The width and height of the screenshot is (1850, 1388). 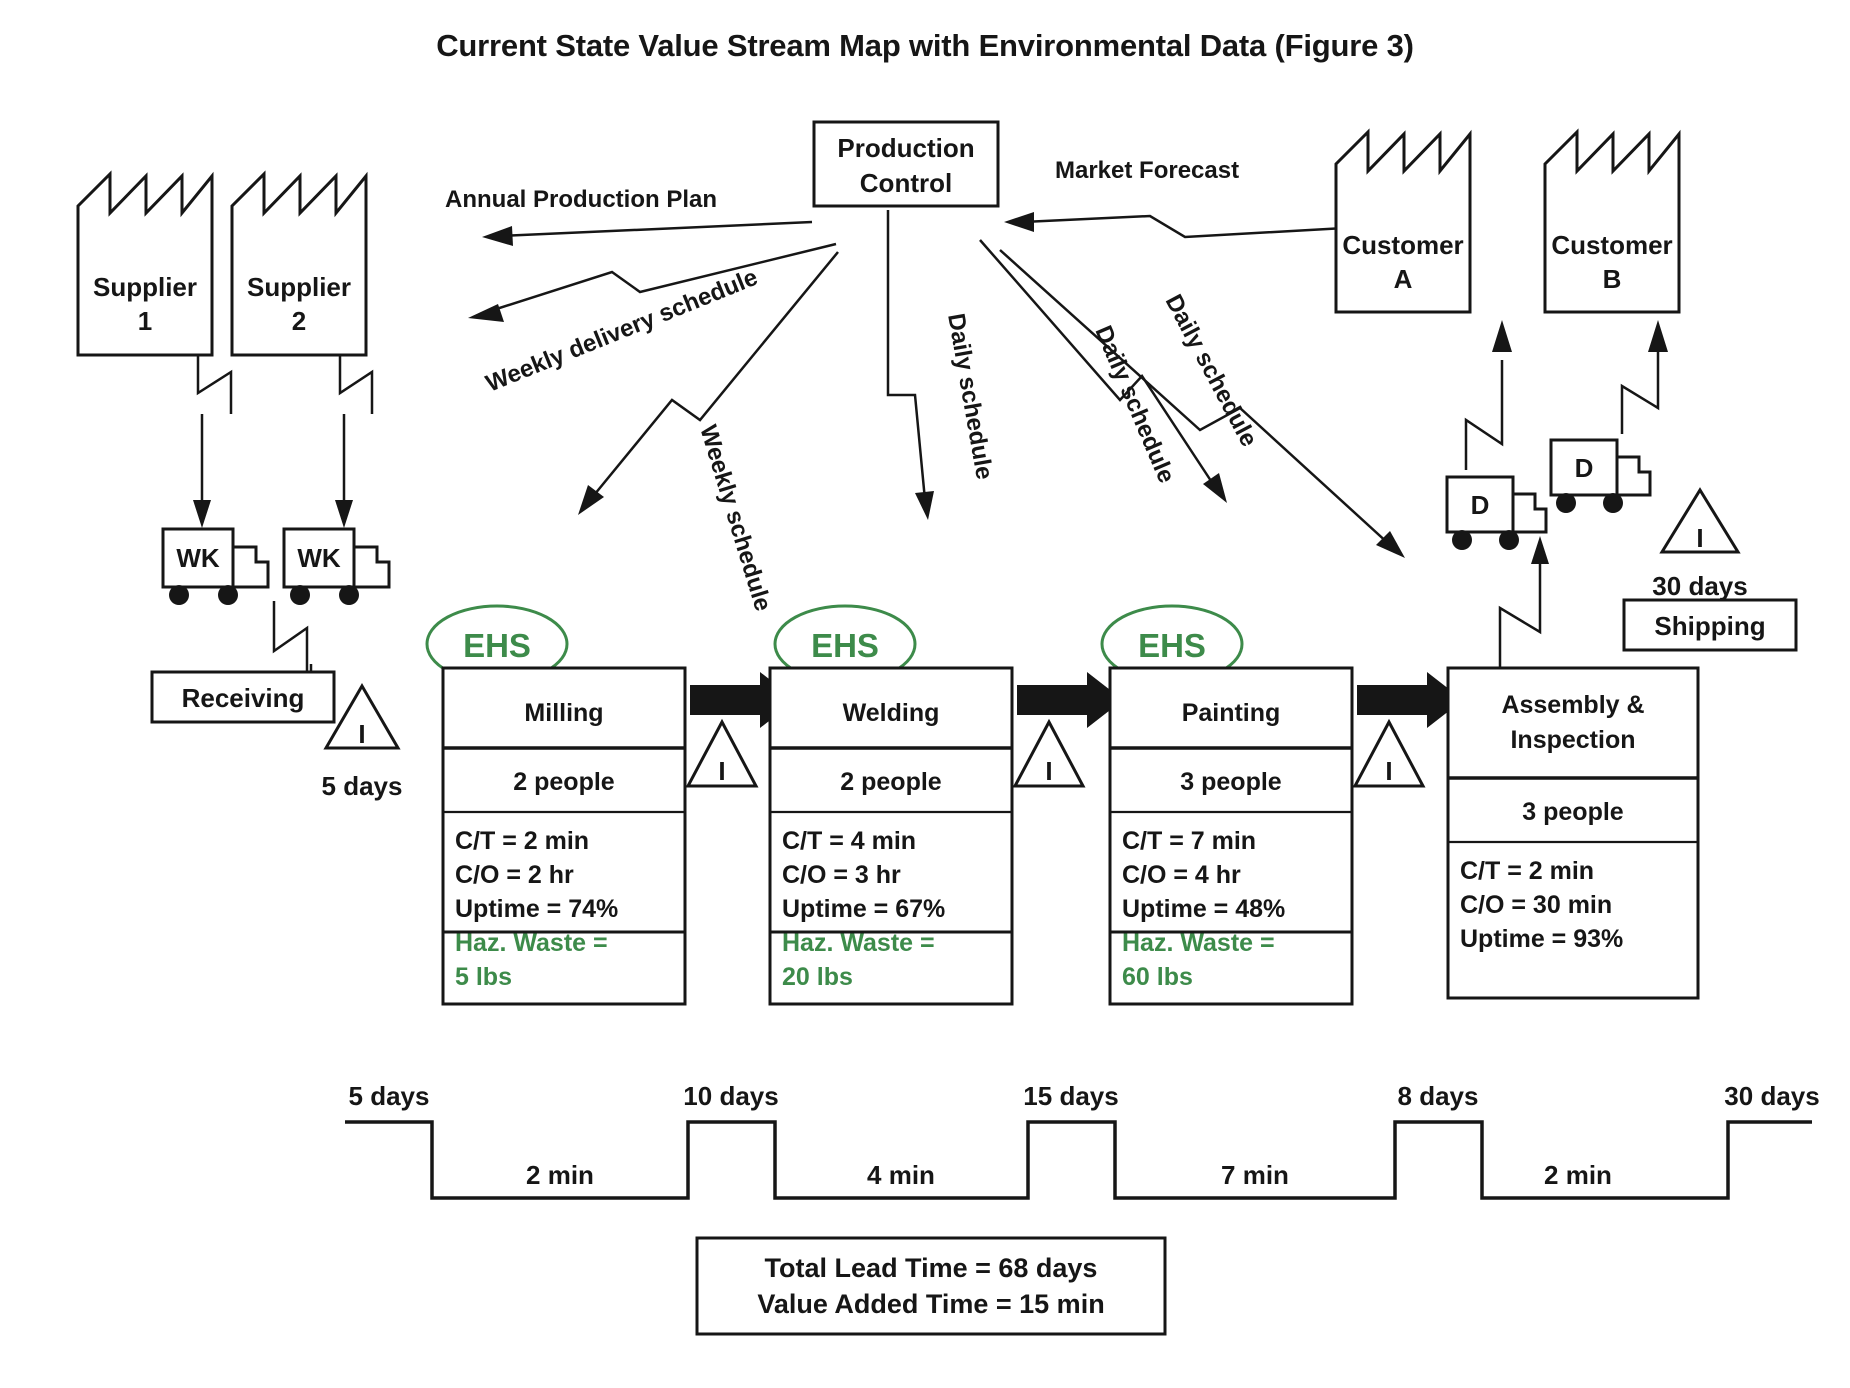 I want to click on flow-label: Market Forecast, so click(x=1147, y=170).